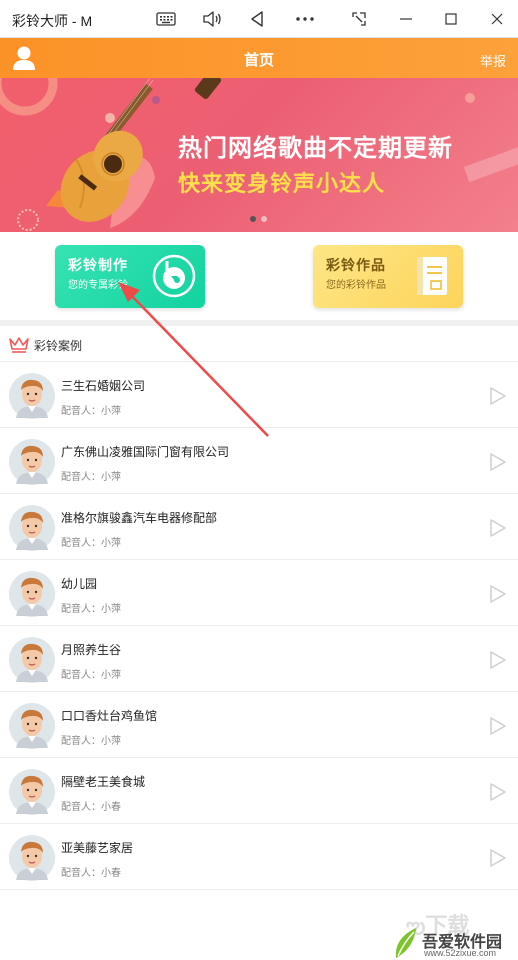 The height and width of the screenshot is (960, 518). I want to click on list-item: 幼儿园 配音人：小萍, so click(259, 593).